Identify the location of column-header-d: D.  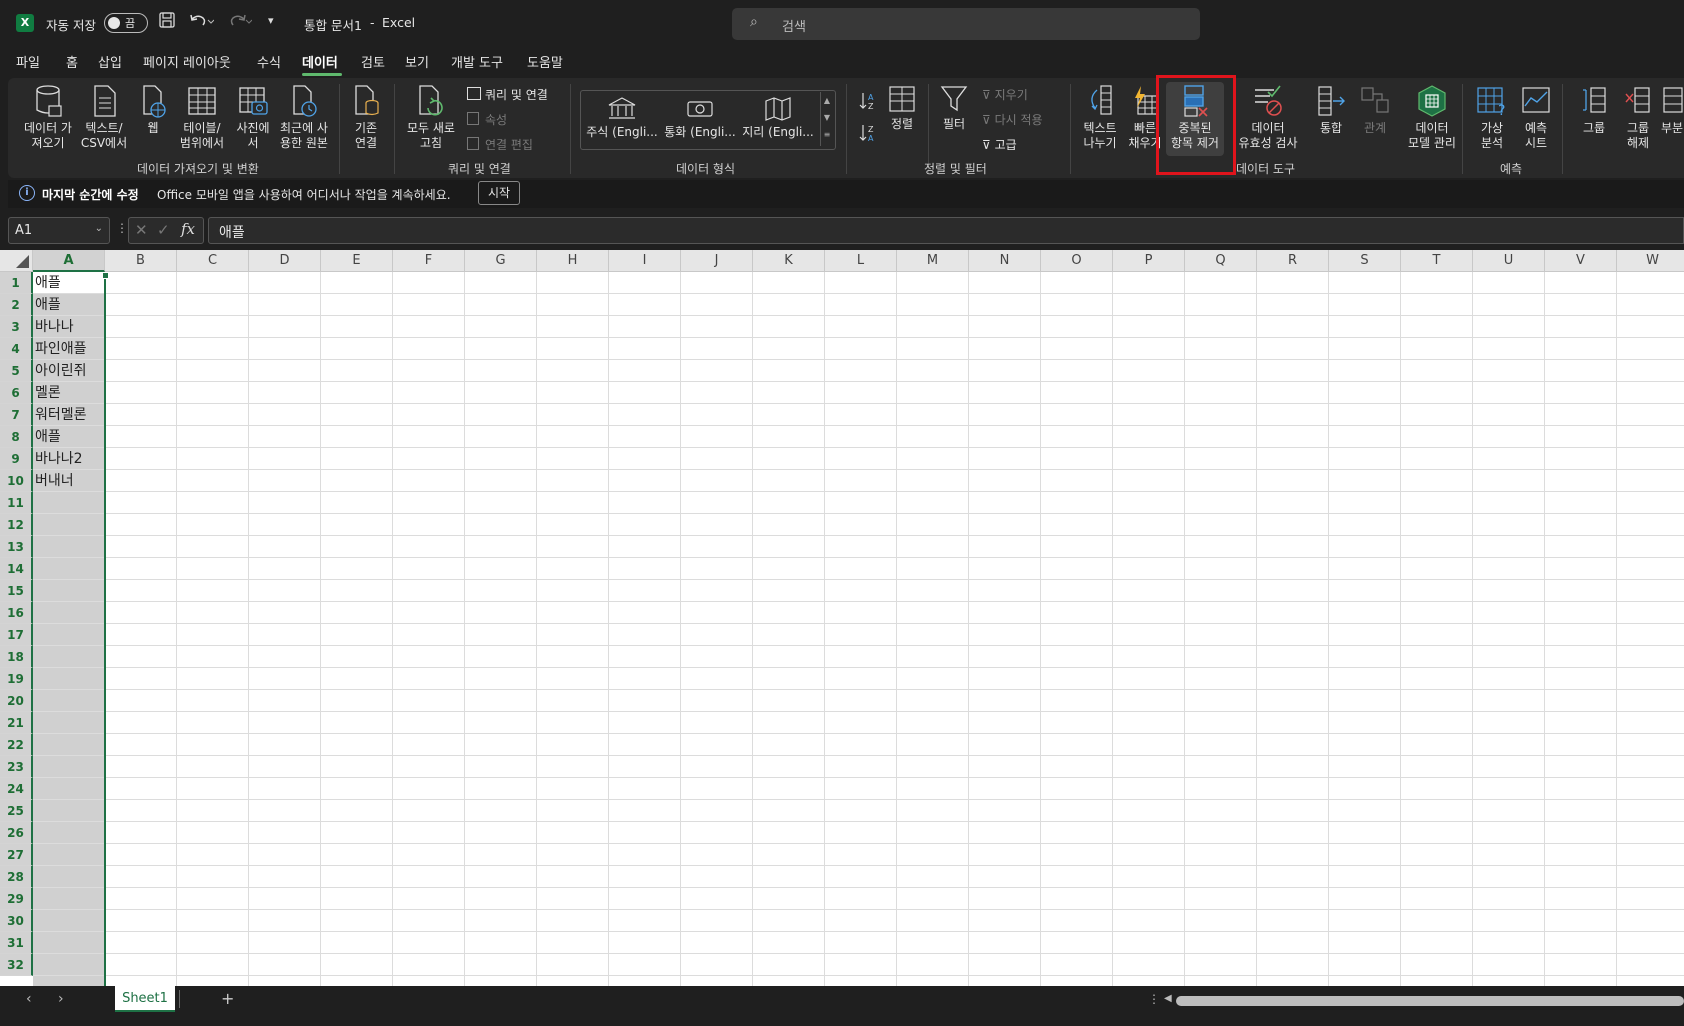
(285, 261).